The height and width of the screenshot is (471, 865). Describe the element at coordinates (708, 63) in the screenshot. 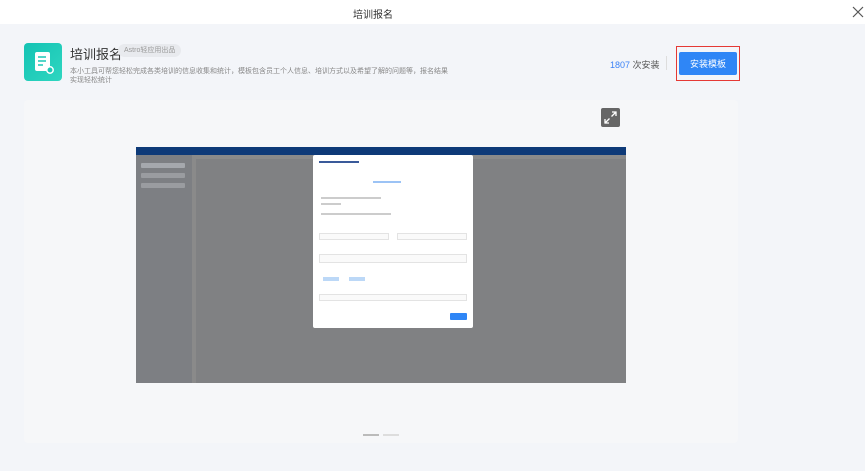

I see `install-template-button: 安装模板` at that location.